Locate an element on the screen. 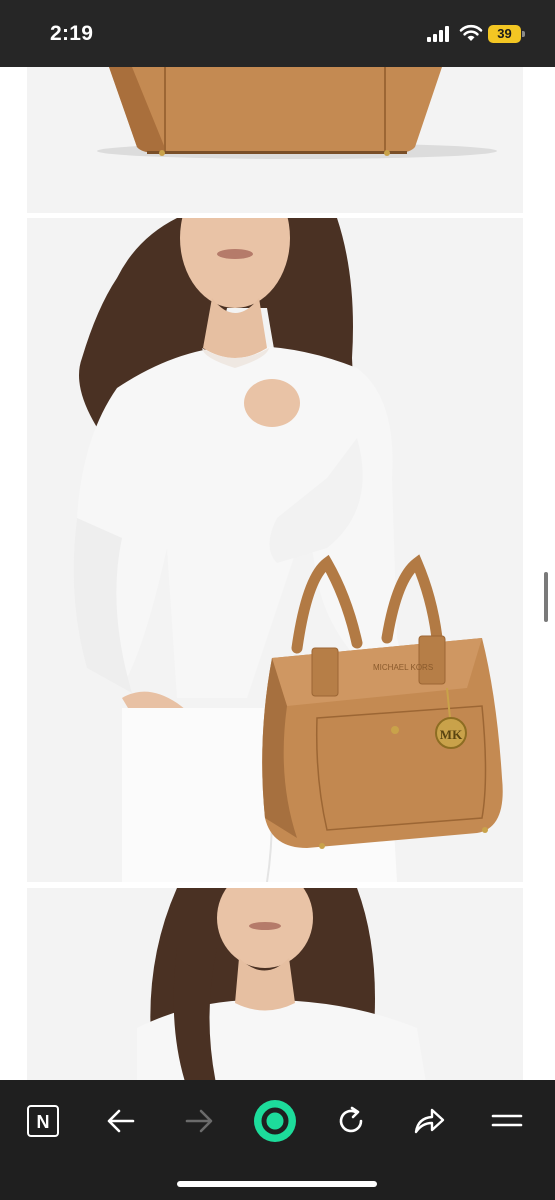  bag-logo-charm: MK is located at coordinates (451, 734).